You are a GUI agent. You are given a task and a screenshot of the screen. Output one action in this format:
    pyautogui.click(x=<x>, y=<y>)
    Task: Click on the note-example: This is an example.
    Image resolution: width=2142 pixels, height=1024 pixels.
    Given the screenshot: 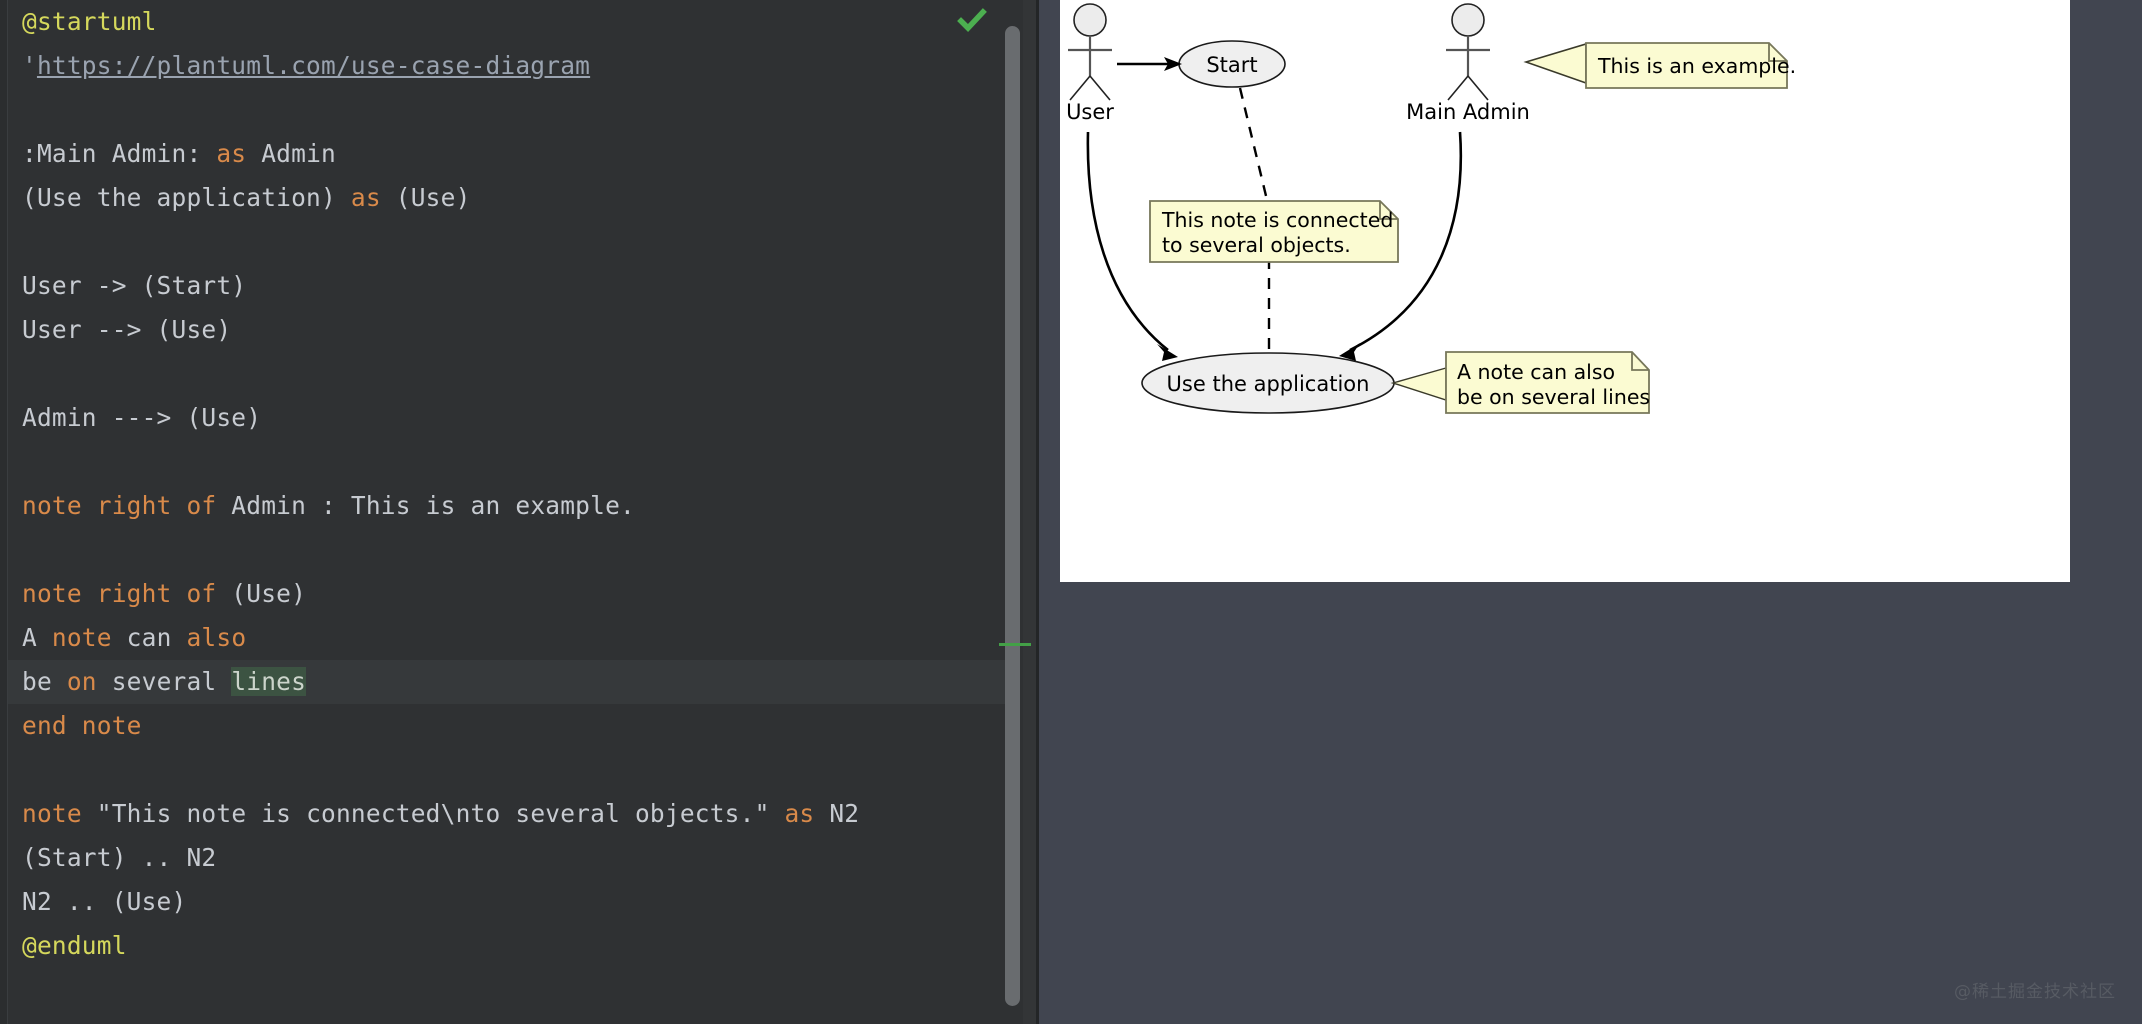 What is the action you would take?
    pyautogui.click(x=1659, y=65)
    